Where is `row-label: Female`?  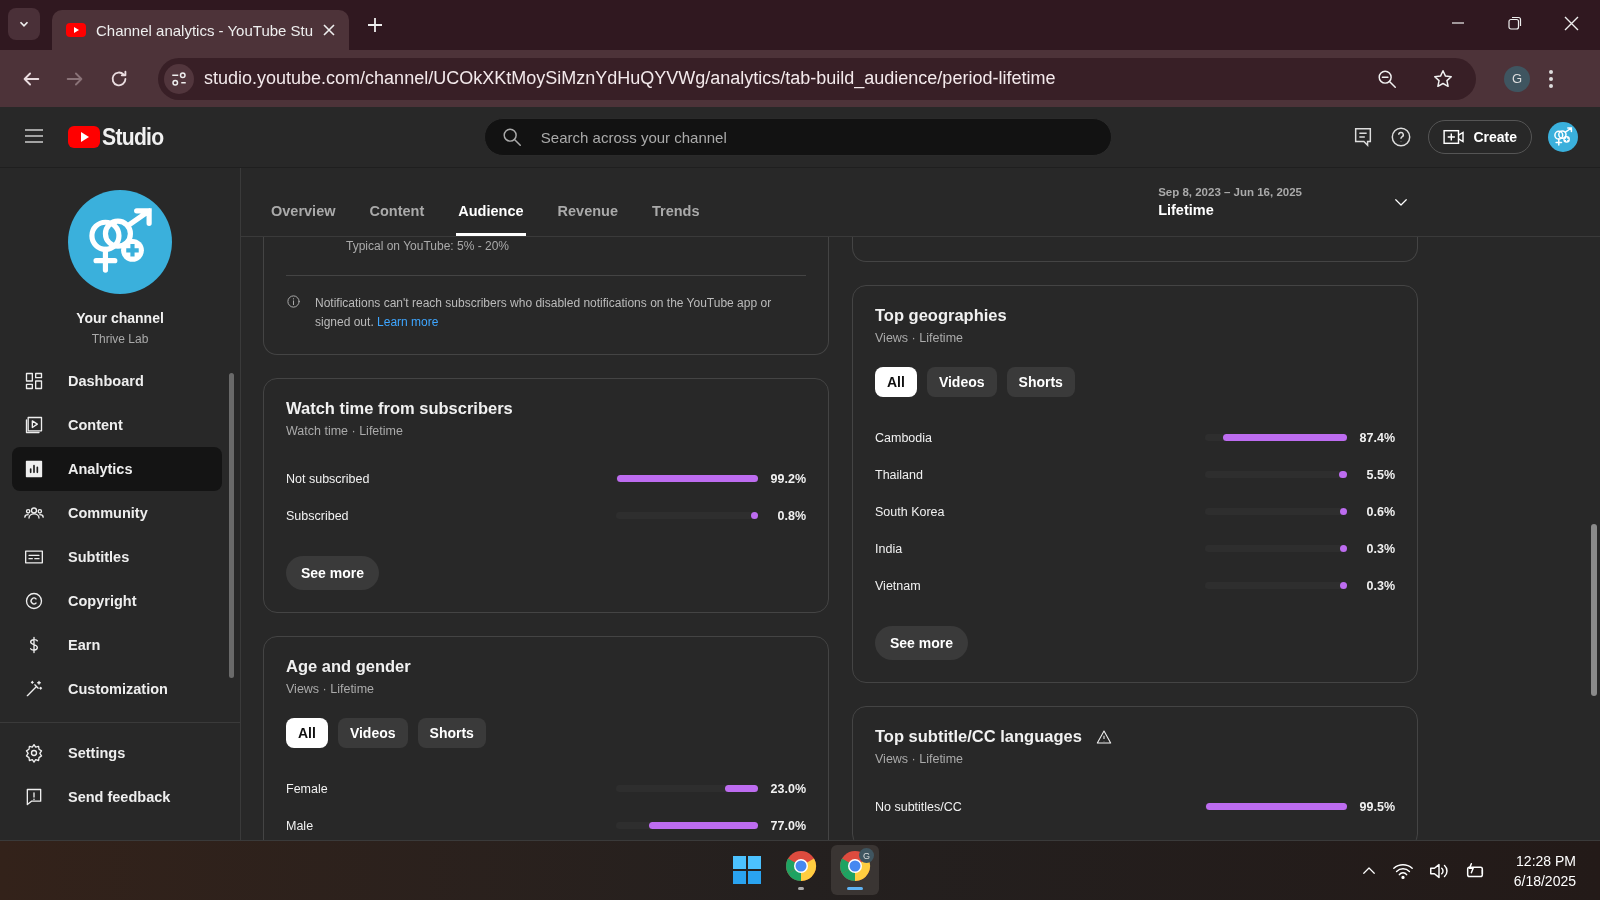
row-label: Female is located at coordinates (307, 788).